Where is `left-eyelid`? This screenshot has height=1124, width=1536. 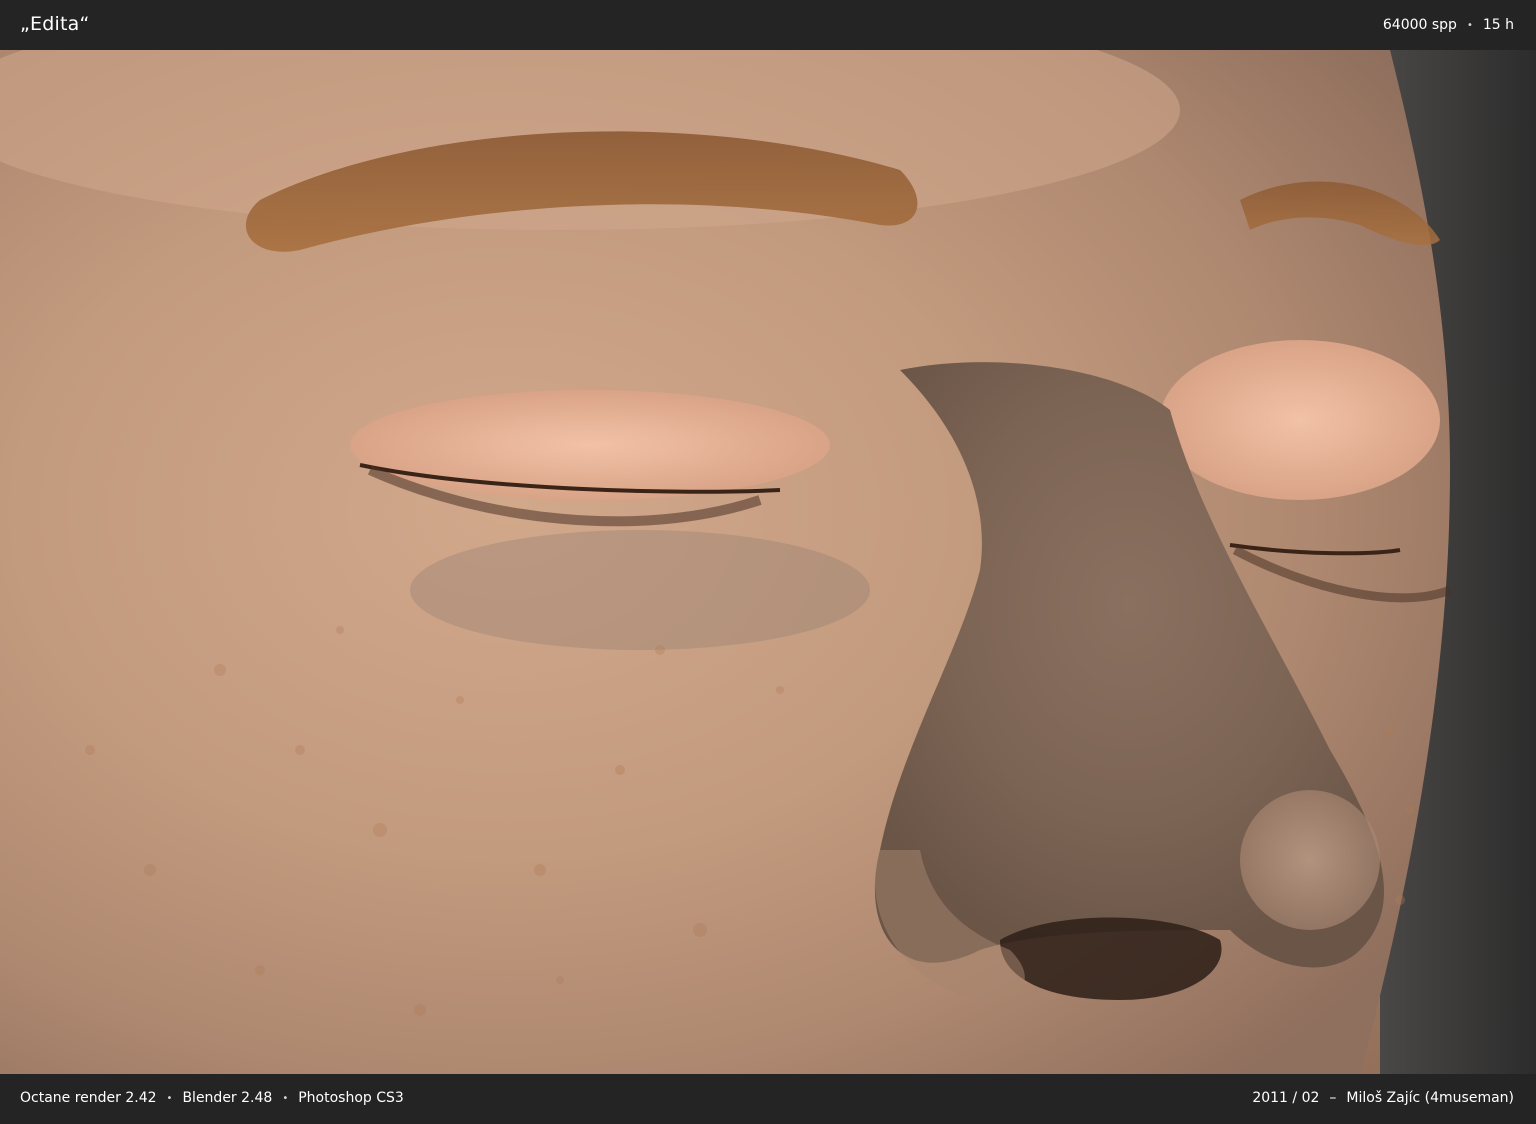 left-eyelid is located at coordinates (590, 445).